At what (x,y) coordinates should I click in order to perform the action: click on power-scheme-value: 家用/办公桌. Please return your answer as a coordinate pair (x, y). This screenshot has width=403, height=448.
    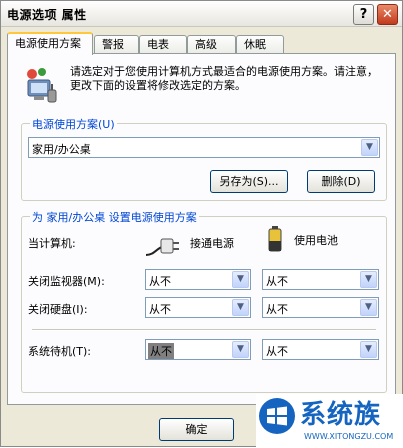
    Looking at the image, I should click on (61, 149).